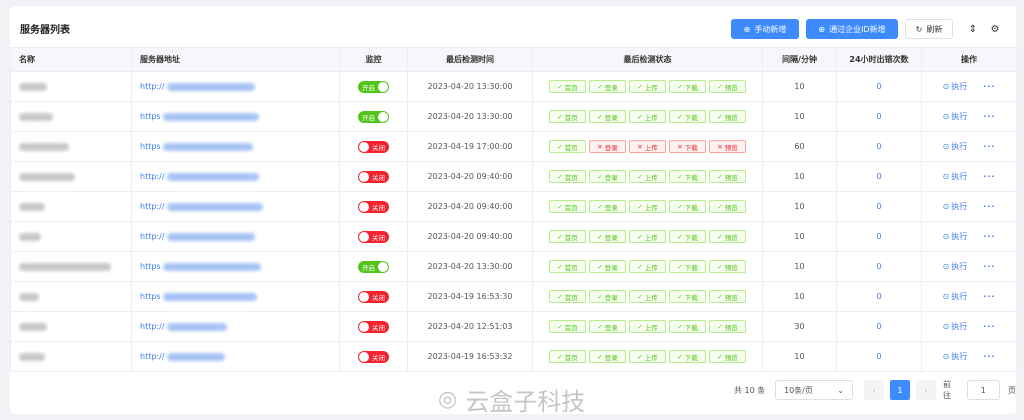 The height and width of the screenshot is (420, 1024). What do you see at coordinates (448, 399) in the screenshot?
I see `weibo-logo-icon: ◎` at bounding box center [448, 399].